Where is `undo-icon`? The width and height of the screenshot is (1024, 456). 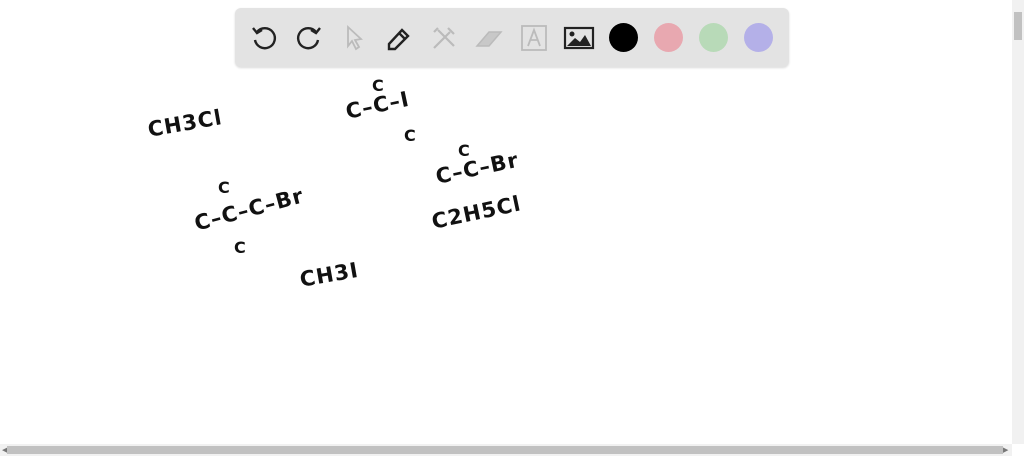
undo-icon is located at coordinates (264, 38).